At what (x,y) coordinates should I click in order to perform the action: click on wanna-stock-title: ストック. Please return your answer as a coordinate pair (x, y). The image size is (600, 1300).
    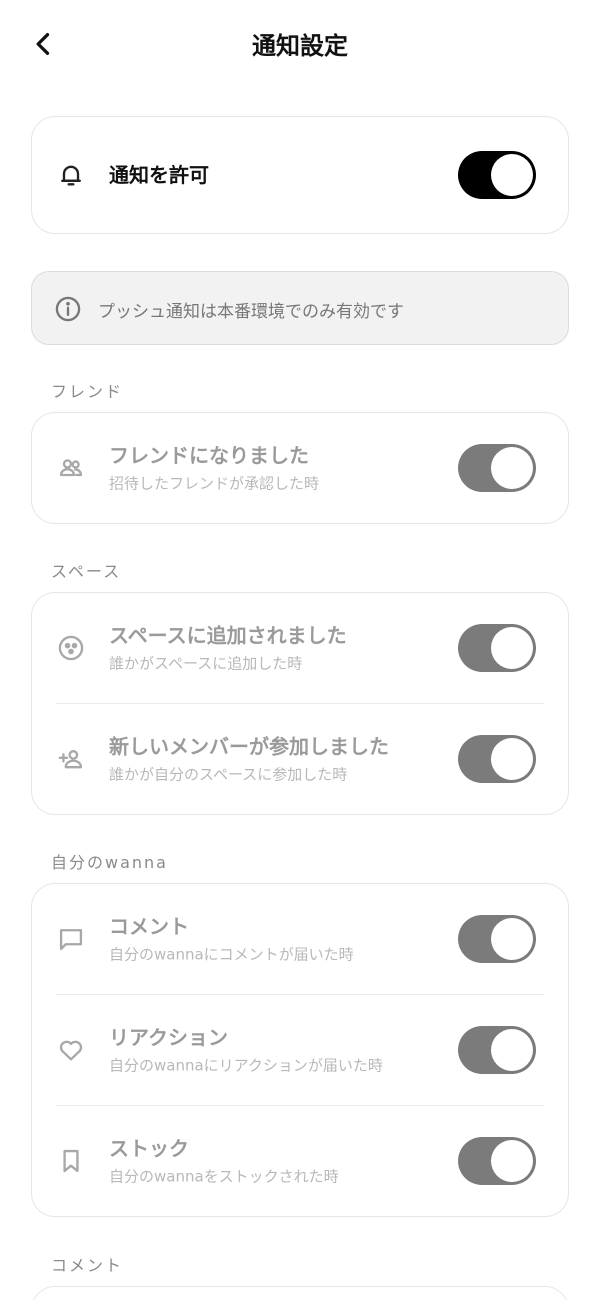
    Looking at the image, I should click on (149, 1148).